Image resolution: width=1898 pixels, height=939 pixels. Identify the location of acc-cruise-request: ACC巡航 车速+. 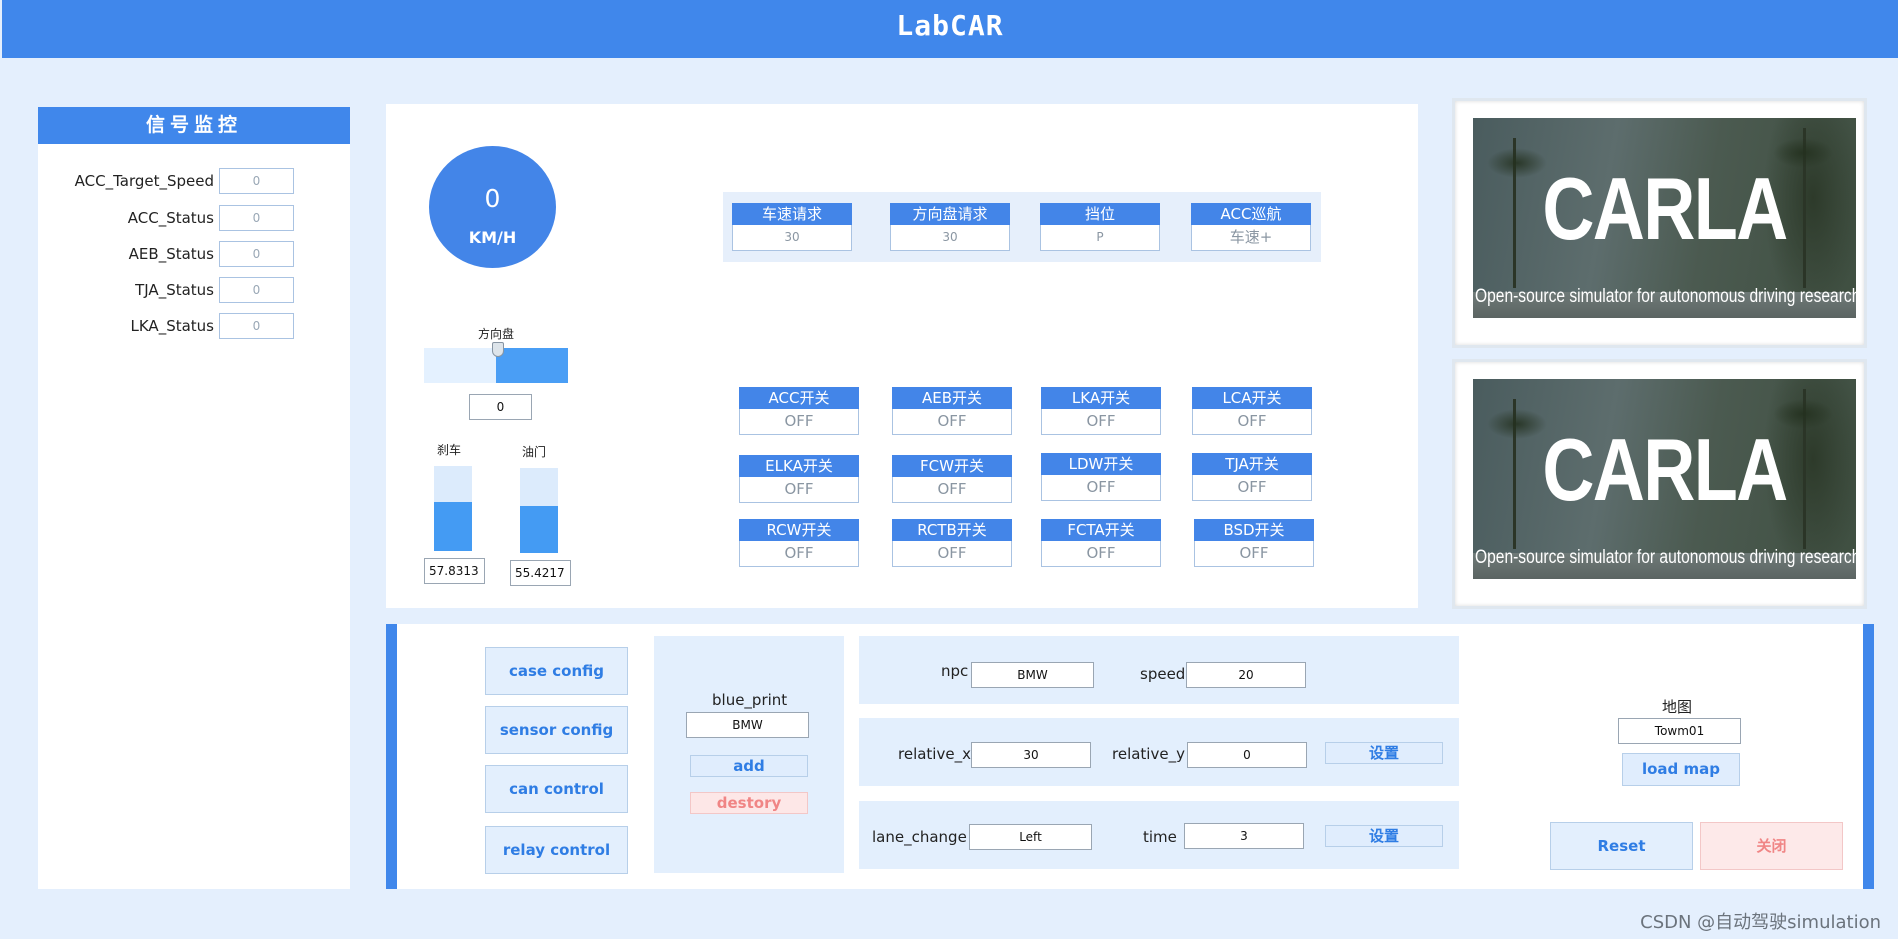
(1251, 227).